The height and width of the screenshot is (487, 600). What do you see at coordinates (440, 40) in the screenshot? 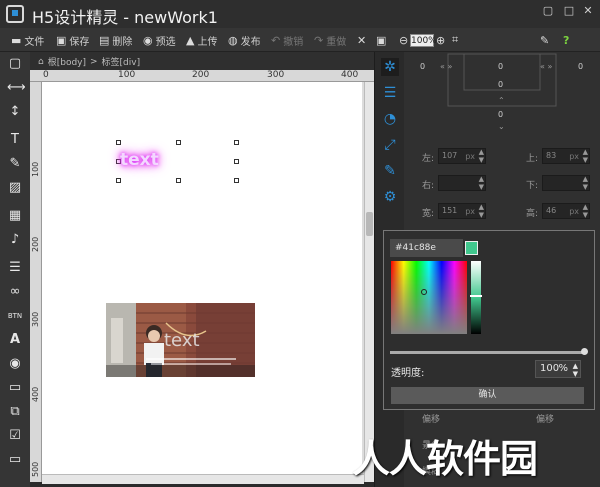
I see `zoom-in-button: ⊕` at bounding box center [440, 40].